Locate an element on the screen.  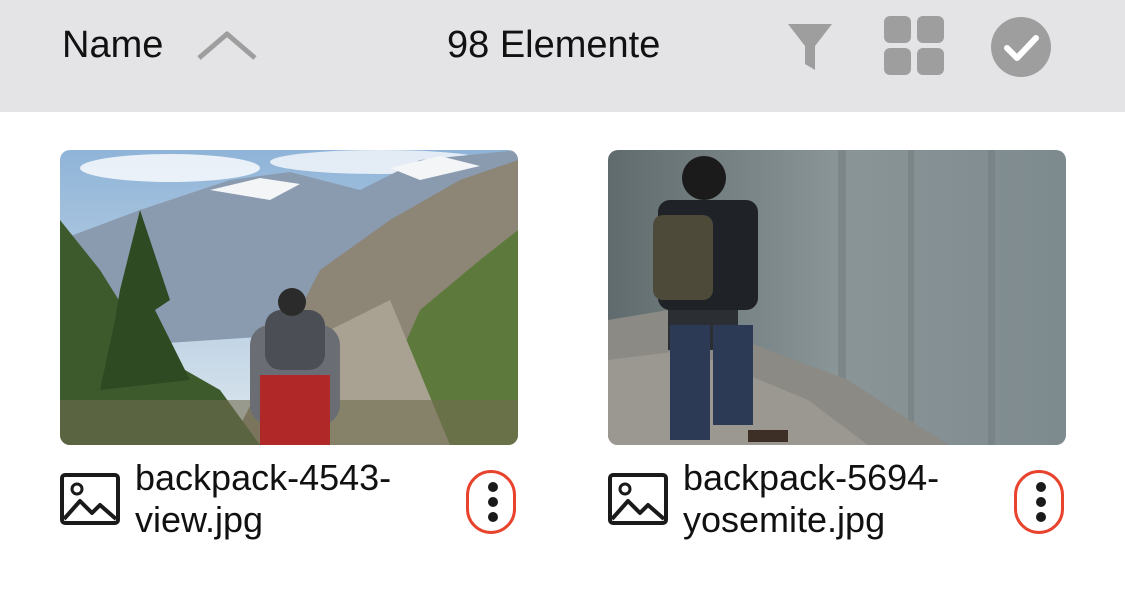
file-name-line1: backpack-5694- is located at coordinates (811, 477).